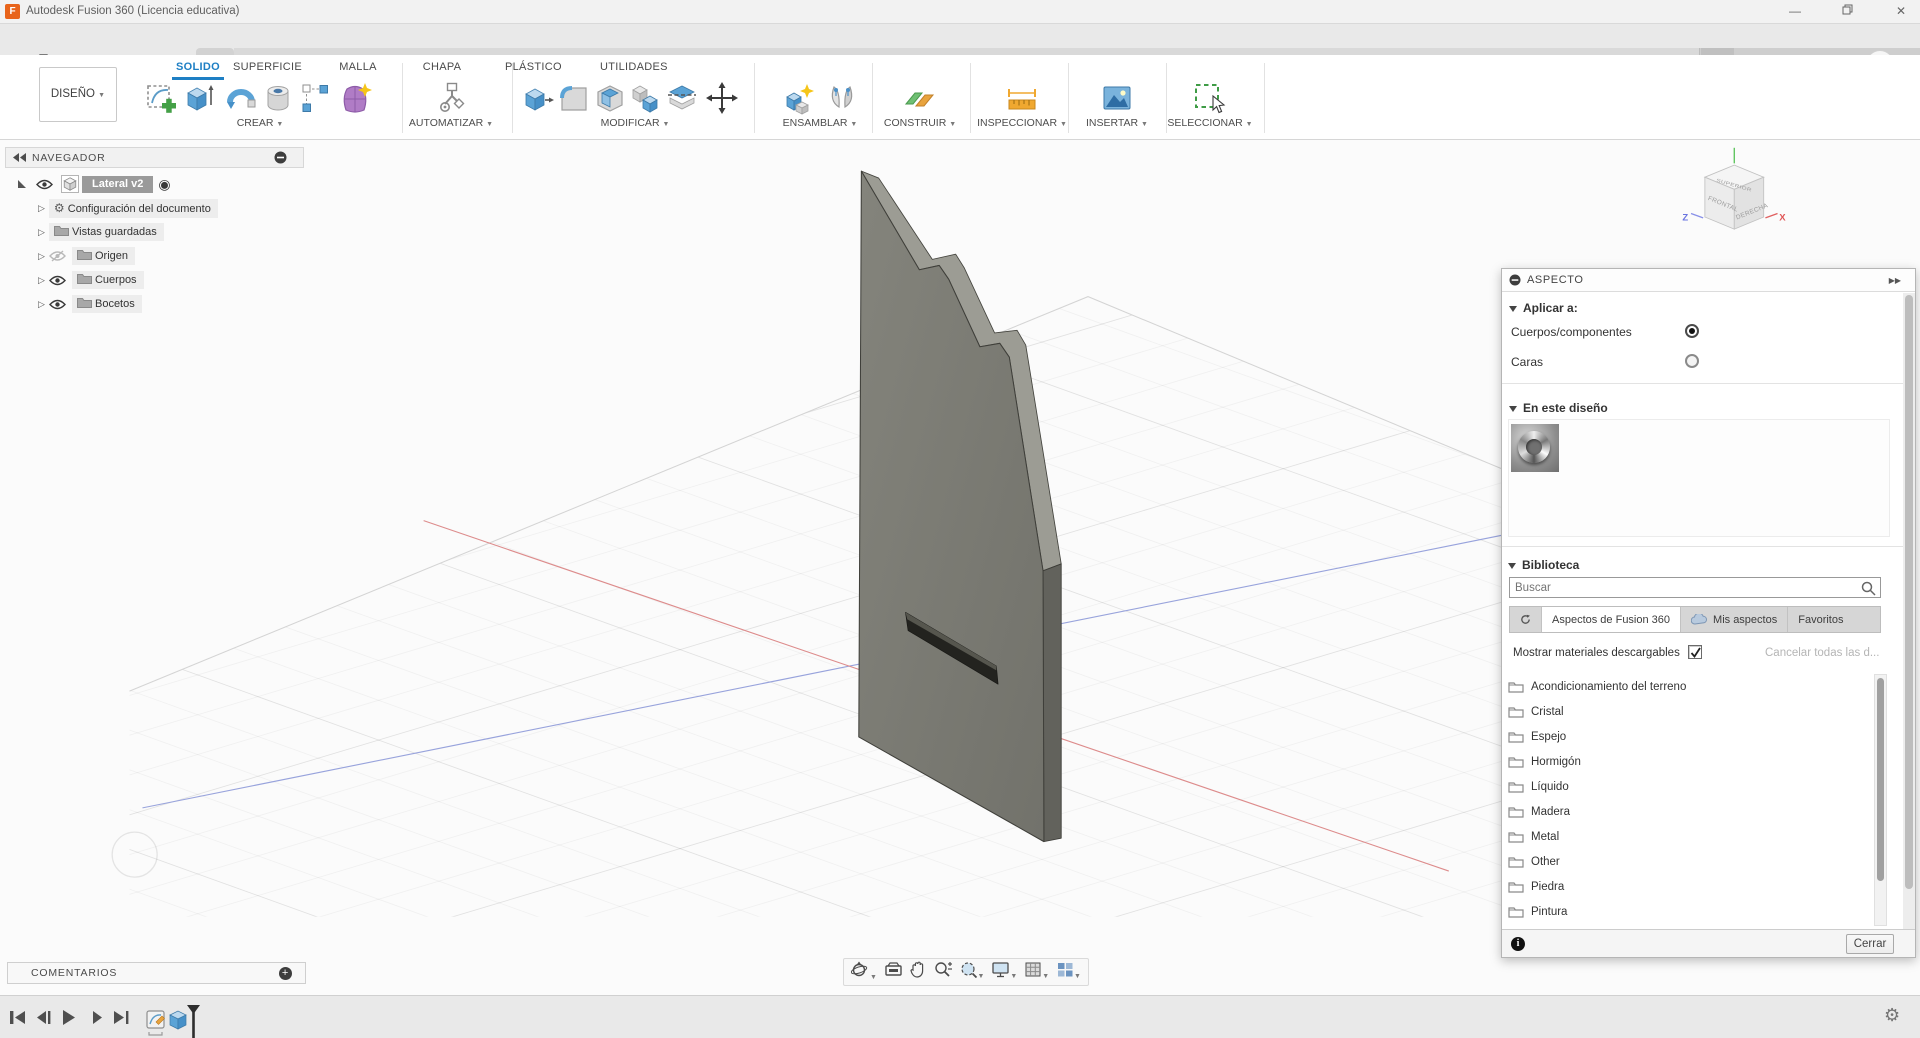 The height and width of the screenshot is (1038, 1920). Describe the element at coordinates (635, 124) in the screenshot. I see `group-modificar: MODIFICAR ▼` at that location.